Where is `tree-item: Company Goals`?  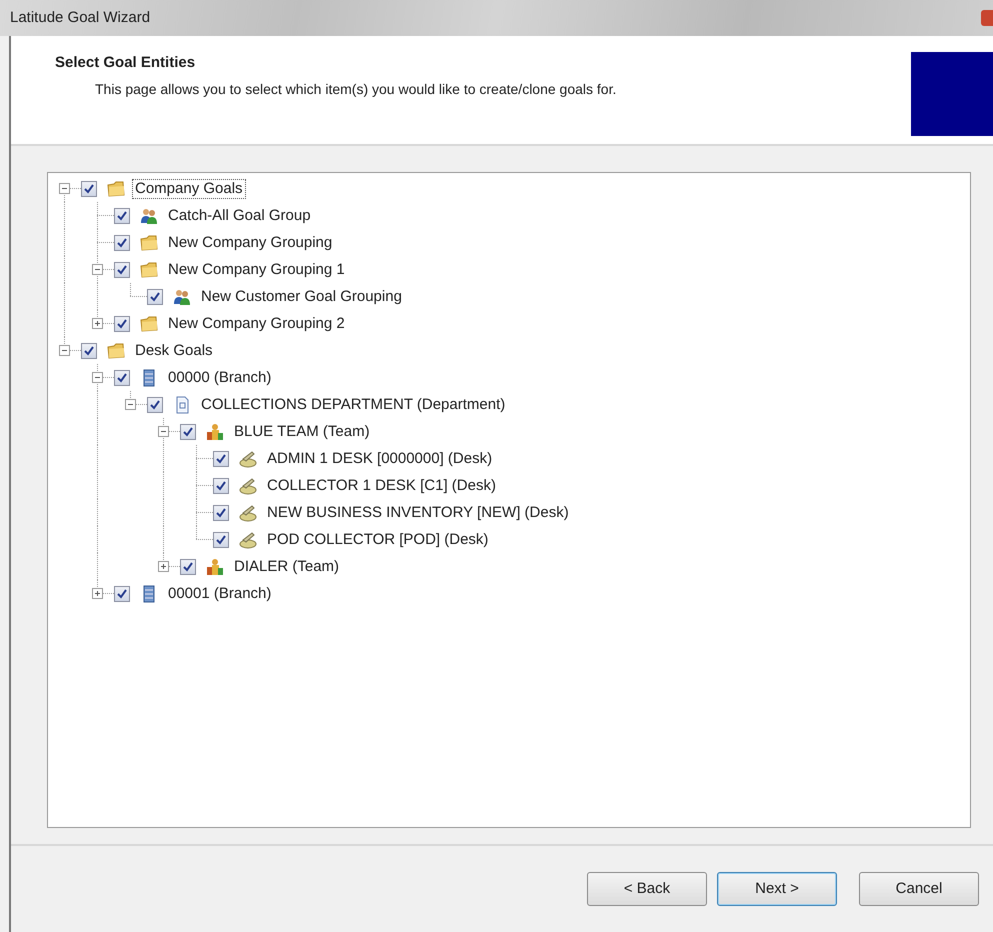 tree-item: Company Goals is located at coordinates (189, 188).